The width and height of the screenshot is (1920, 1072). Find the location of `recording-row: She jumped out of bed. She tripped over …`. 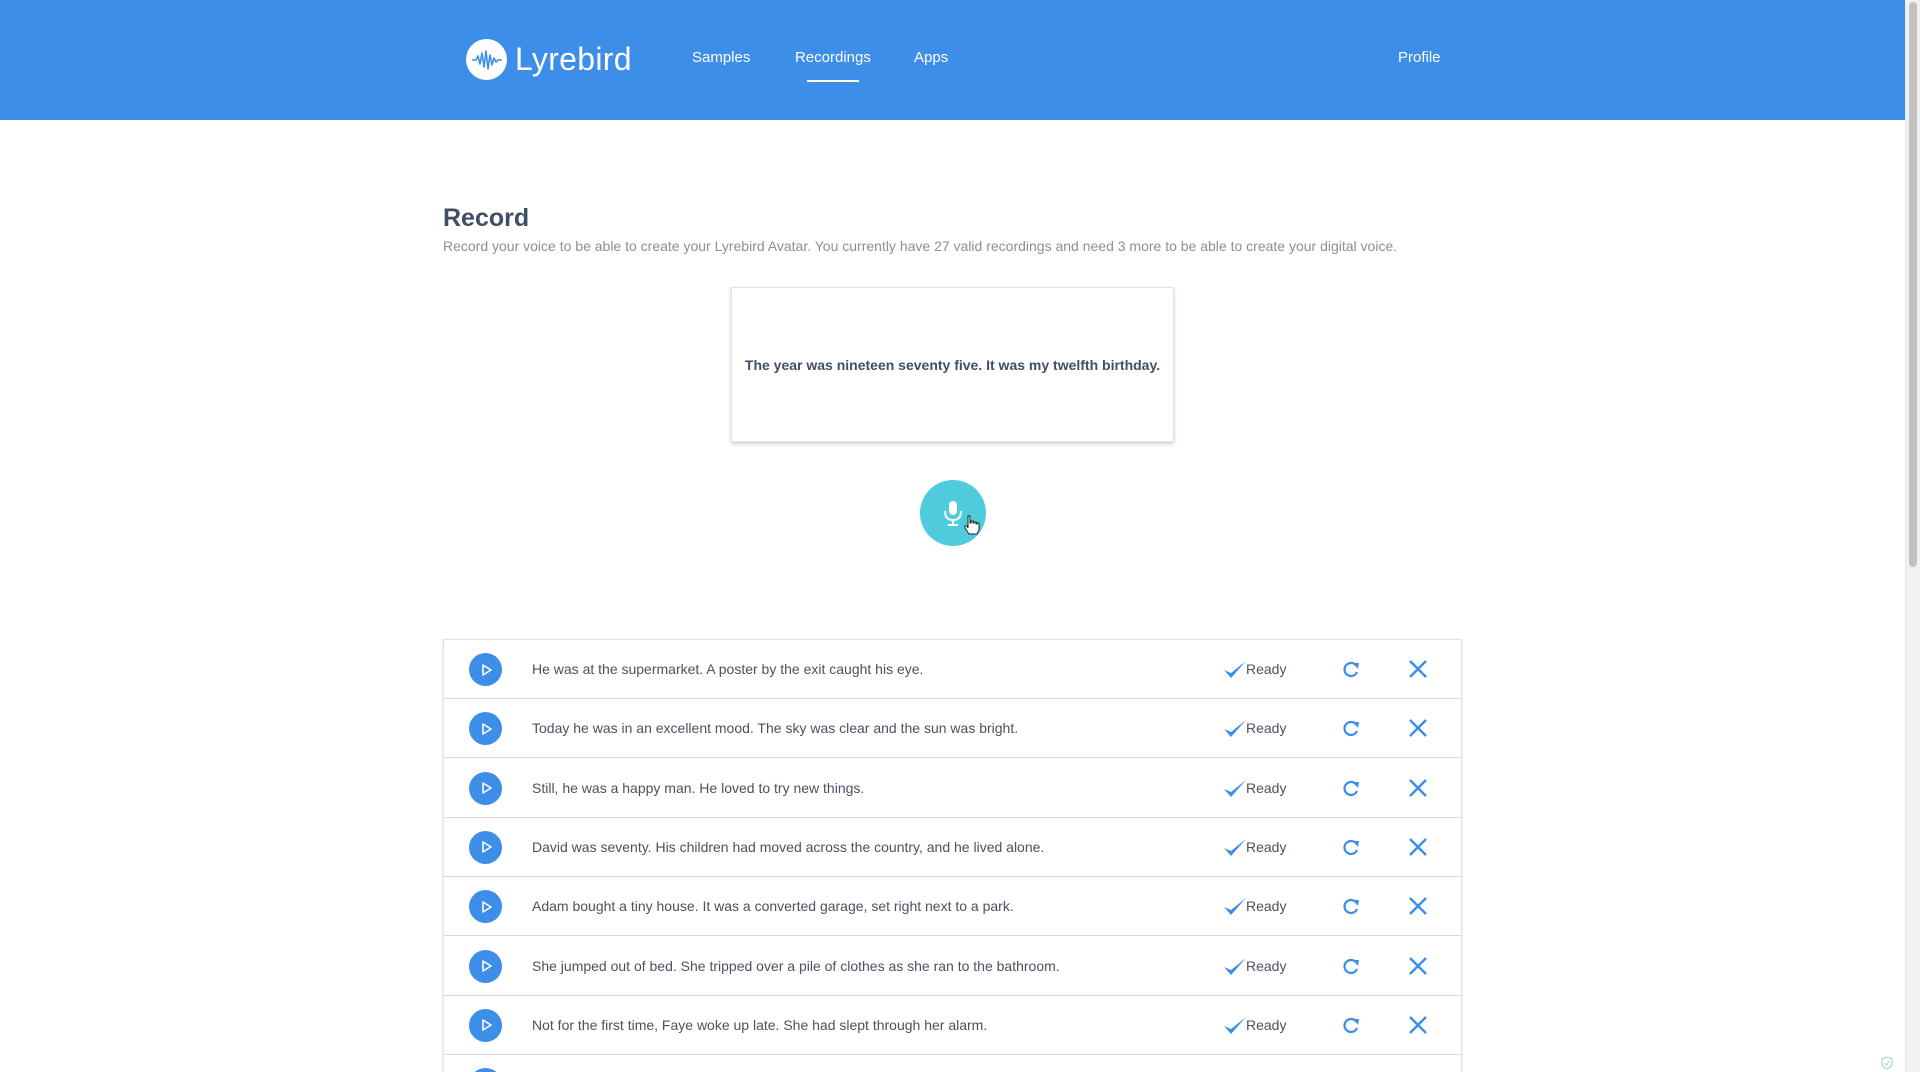

recording-row: She jumped out of bed. She tripped over … is located at coordinates (952, 966).